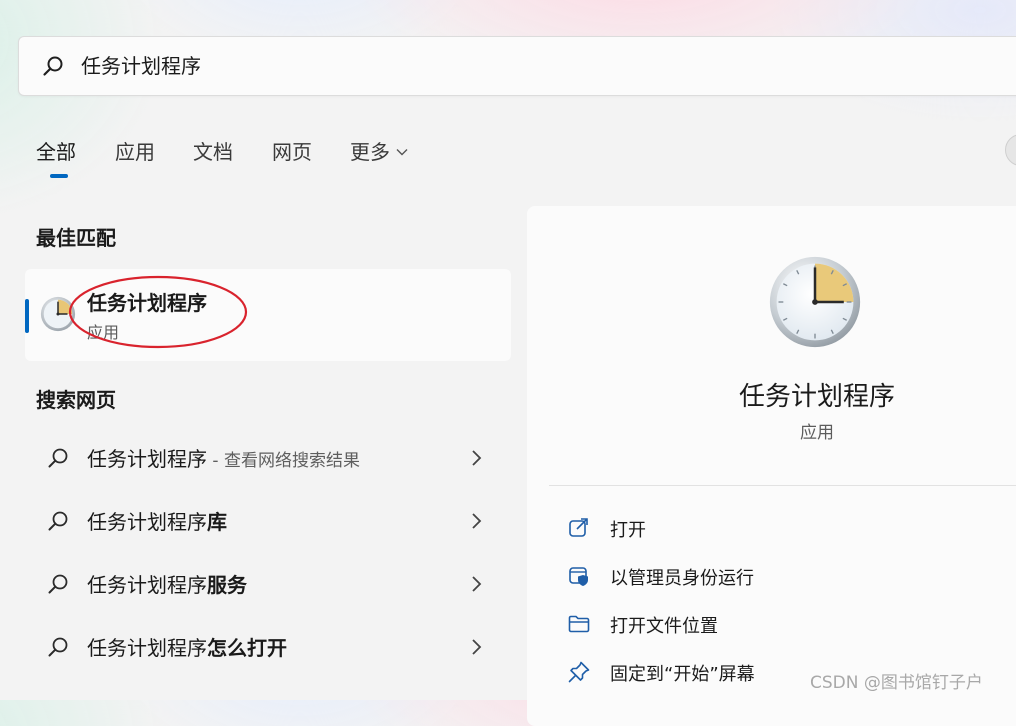 The width and height of the screenshot is (1016, 726). I want to click on active-tab-indicator, so click(59, 176).